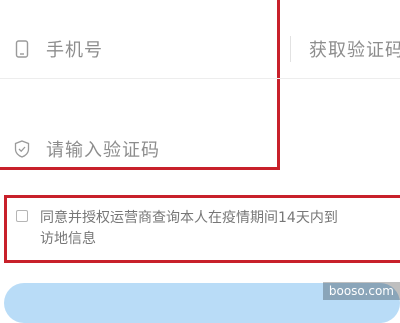  What do you see at coordinates (290, 49) in the screenshot?
I see `separator` at bounding box center [290, 49].